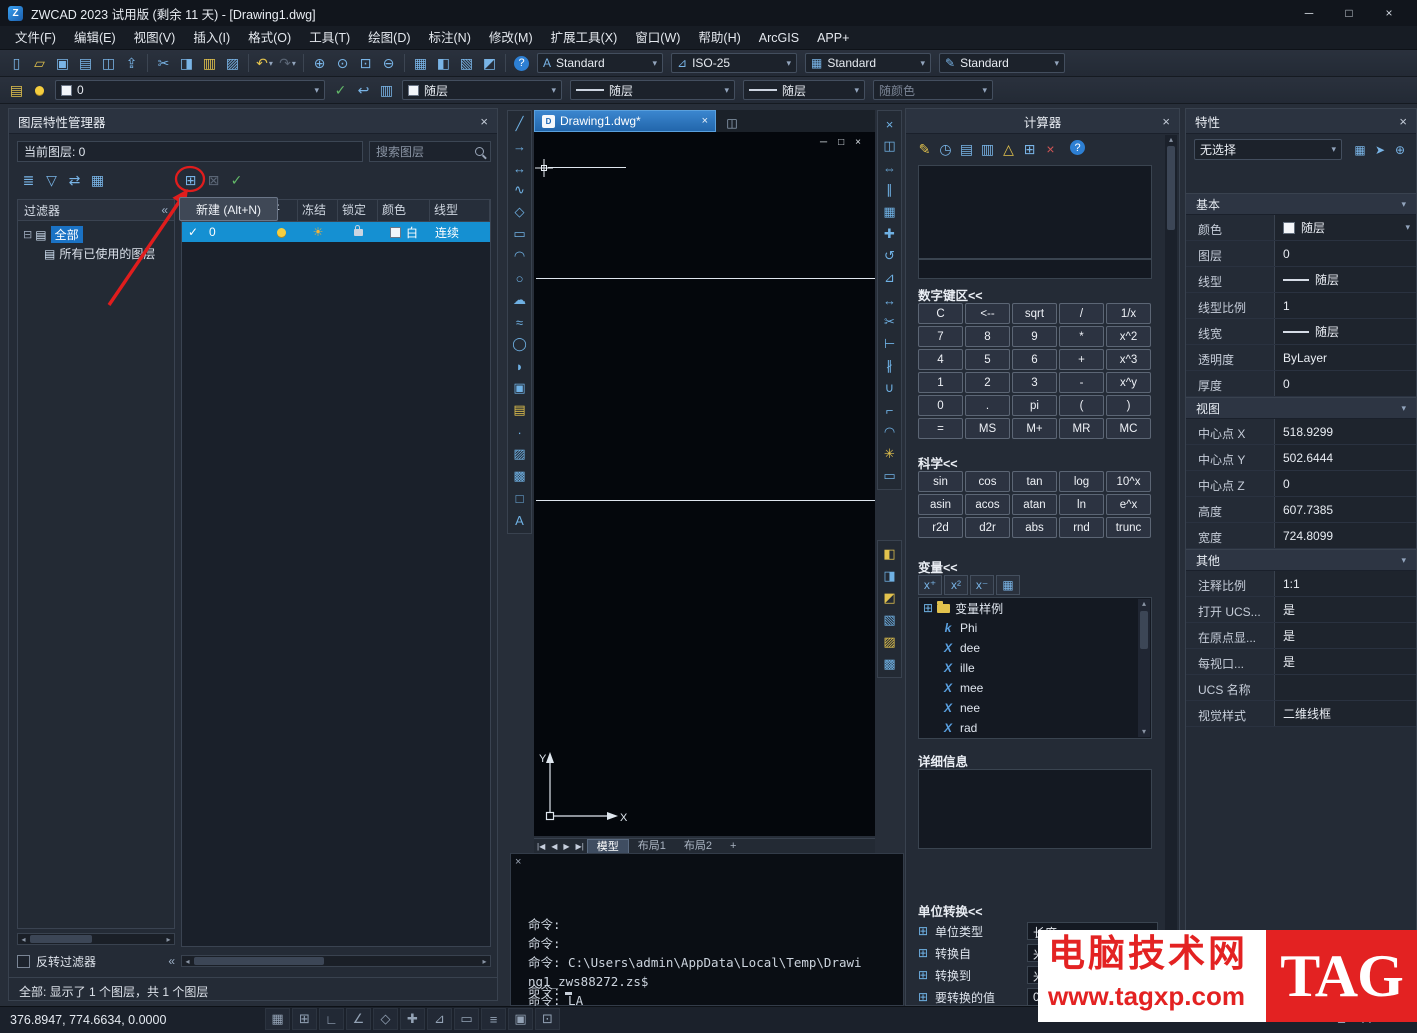 The image size is (1417, 1033). What do you see at coordinates (186, 63) in the screenshot?
I see `copy-icon: ◨` at bounding box center [186, 63].